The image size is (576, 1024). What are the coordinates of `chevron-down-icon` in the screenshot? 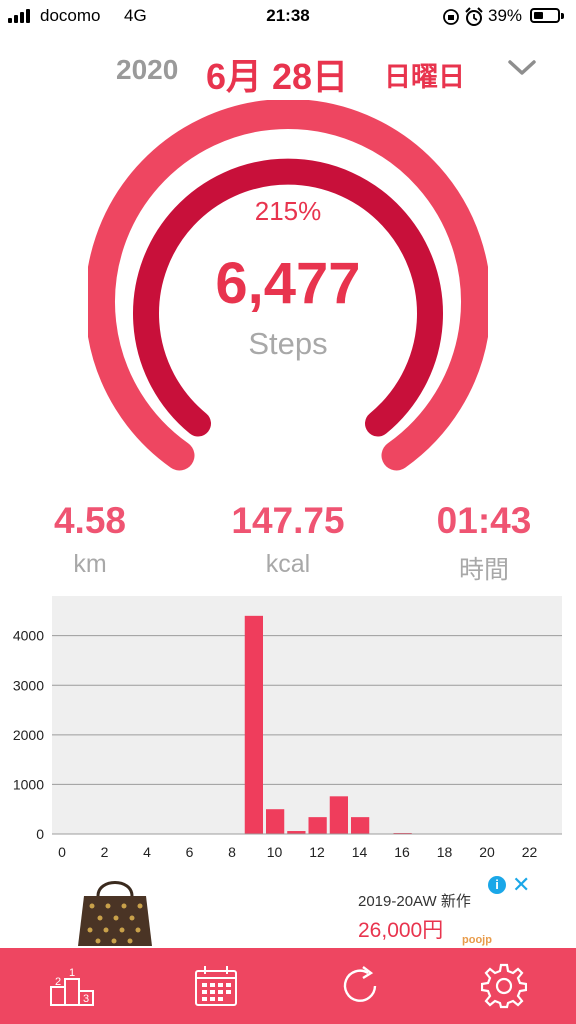 It's located at (522, 67).